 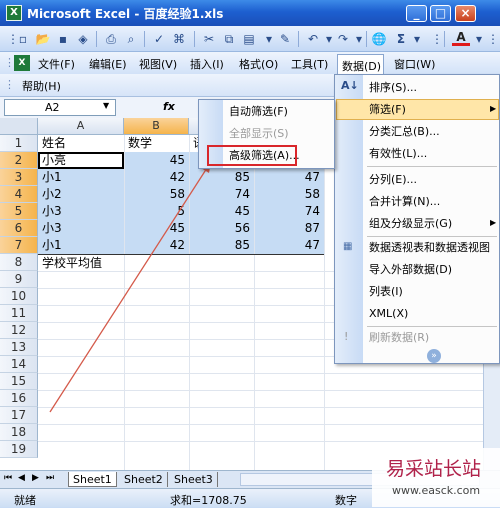 I want to click on watermark: 易采站长站 www.easck.com, so click(x=436, y=477).